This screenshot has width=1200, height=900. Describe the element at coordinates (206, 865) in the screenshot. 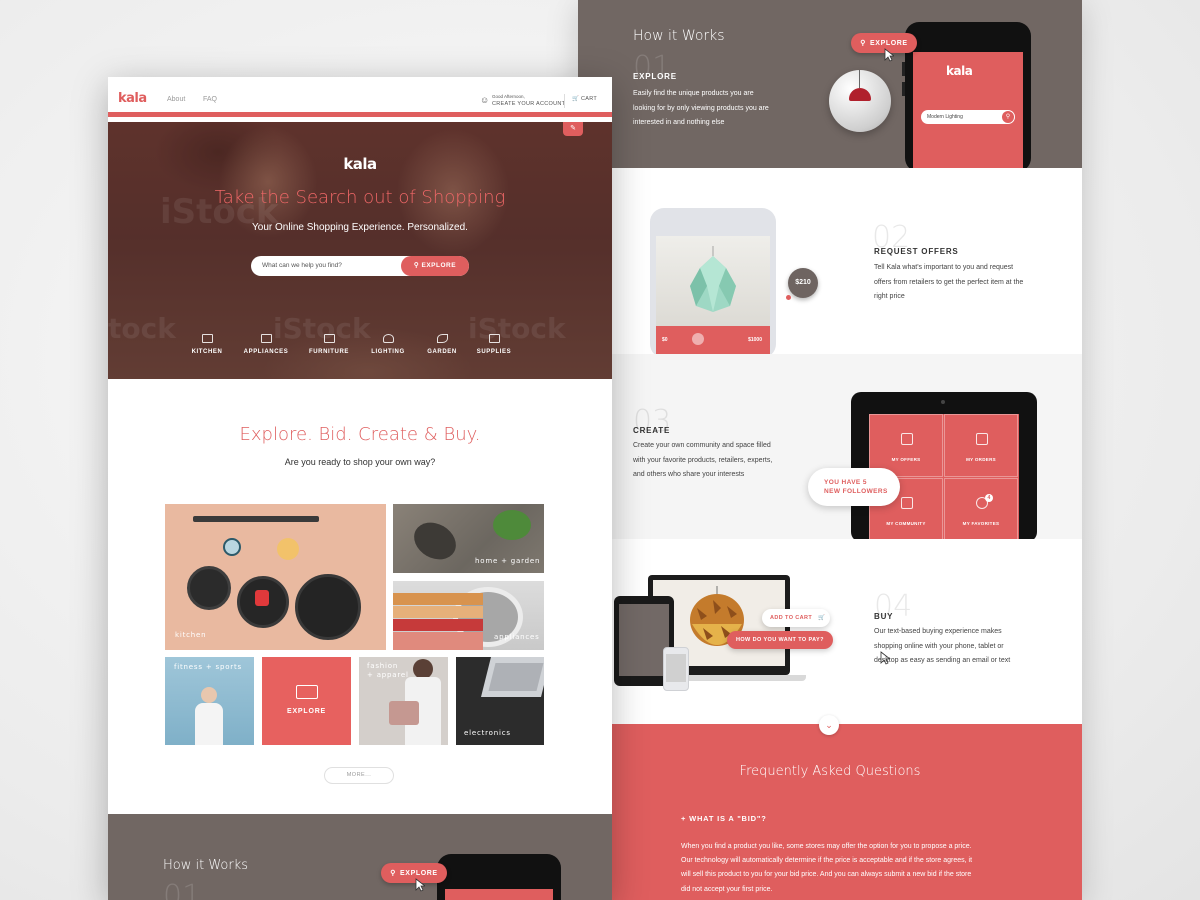

I see `how-it-works-title: How it Works` at that location.